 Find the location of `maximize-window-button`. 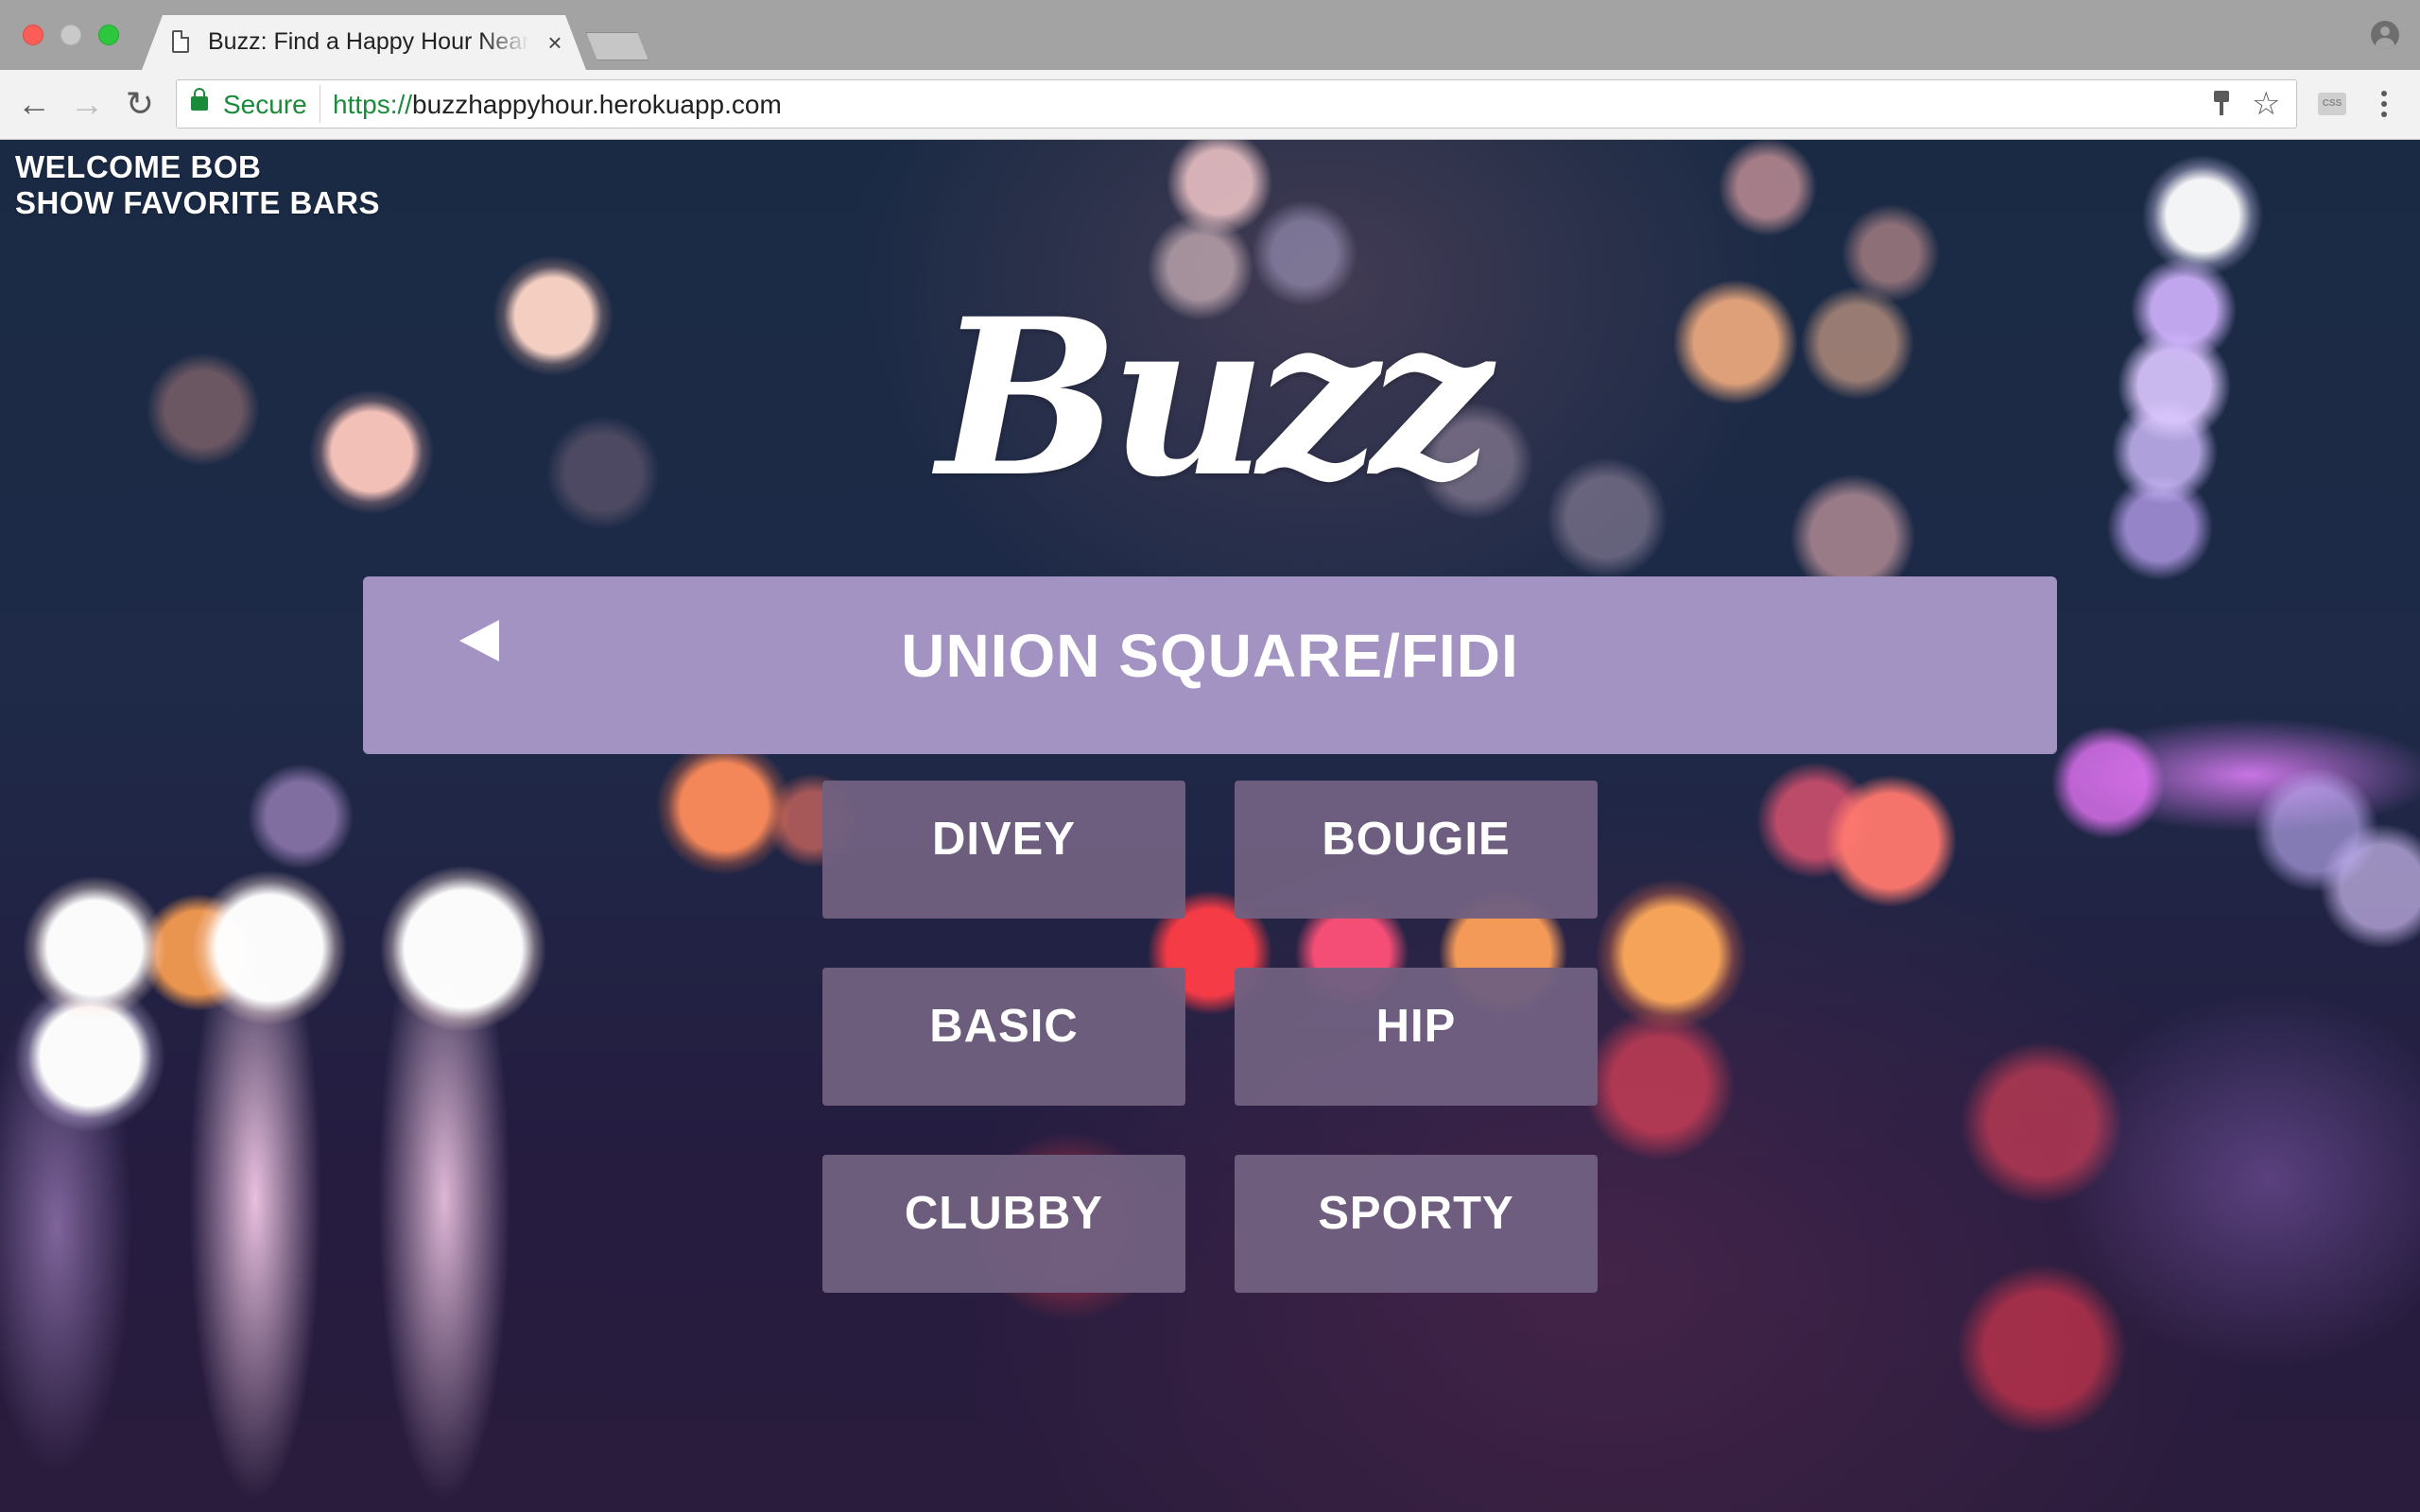

maximize-window-button is located at coordinates (108, 35).